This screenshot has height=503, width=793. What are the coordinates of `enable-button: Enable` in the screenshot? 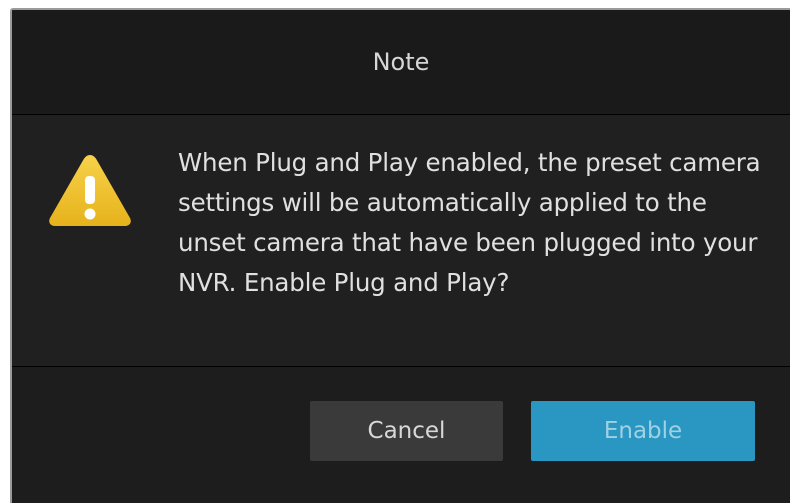 It's located at (643, 431).